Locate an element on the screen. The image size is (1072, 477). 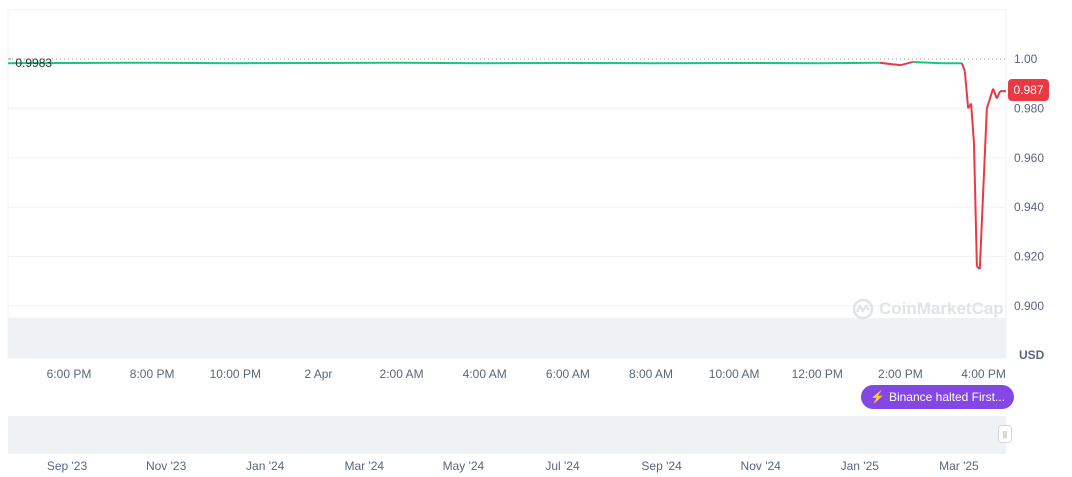
navigator-handle: || is located at coordinates (1005, 434).